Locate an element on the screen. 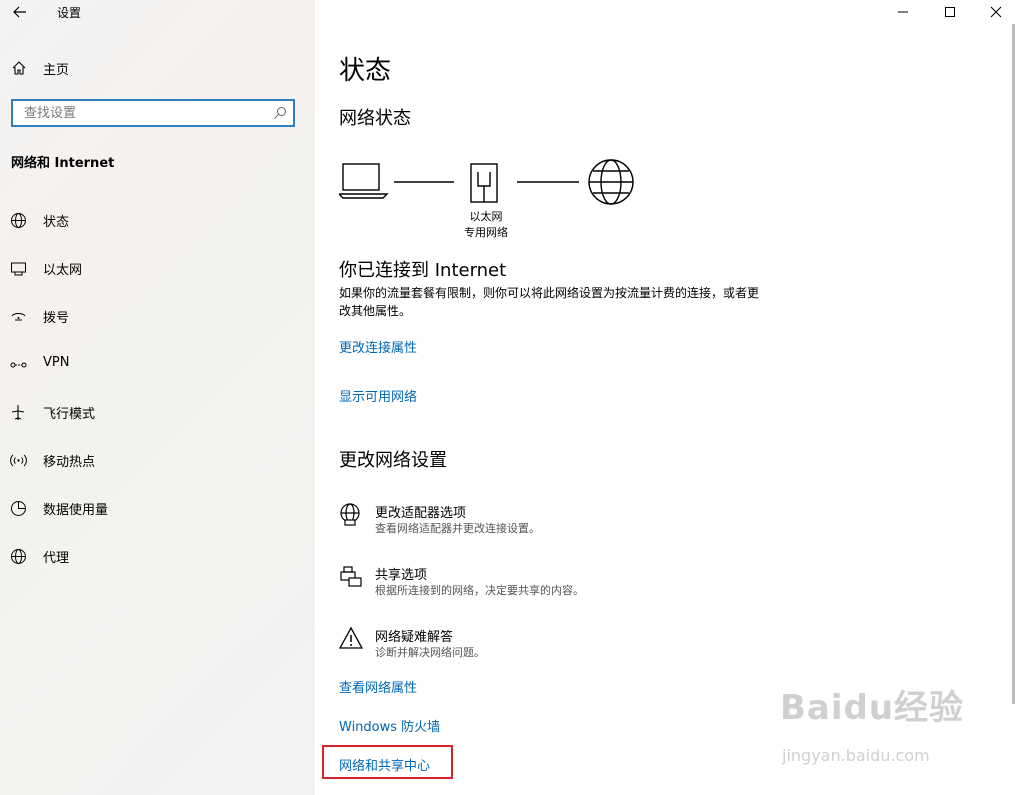  setting-description: 根据所连接到的网络，决定要共享的内容。 is located at coordinates (479, 590).